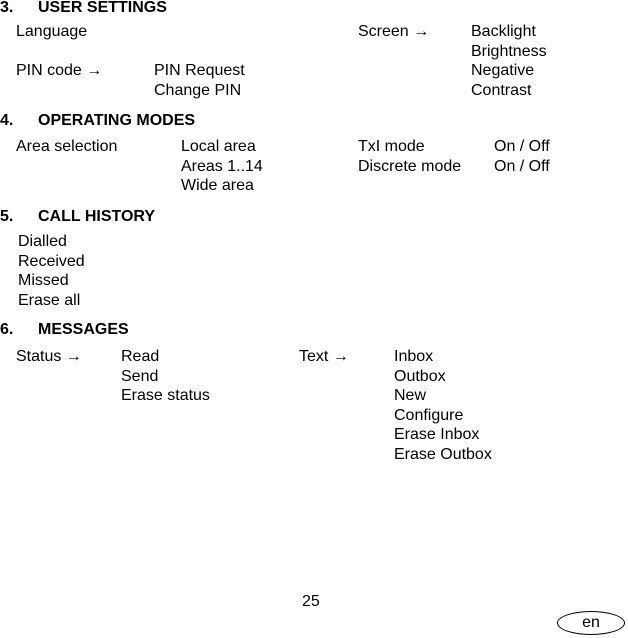 The image size is (628, 638). I want to click on status-option: Erase status, so click(165, 395).